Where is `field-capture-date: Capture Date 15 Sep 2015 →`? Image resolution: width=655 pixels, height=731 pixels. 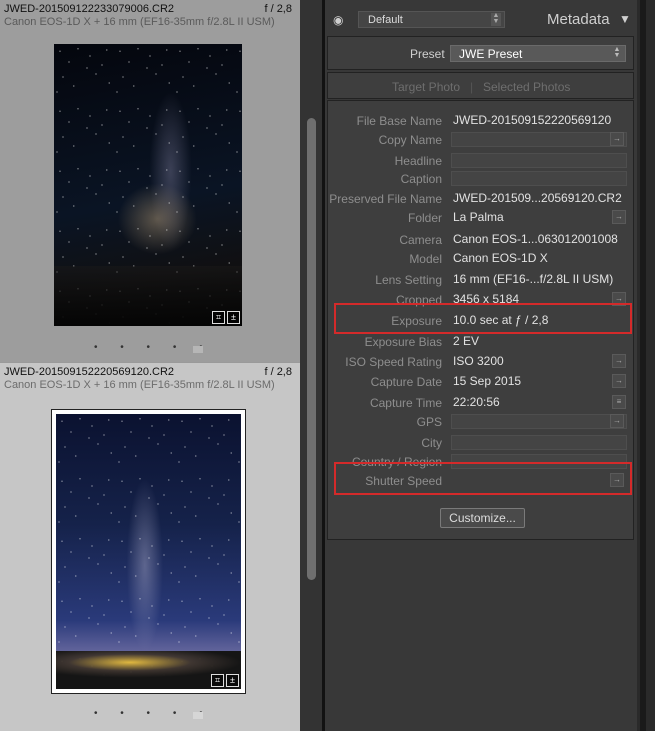
field-capture-date: Capture Date 15 Sep 2015 → is located at coordinates (481, 382).